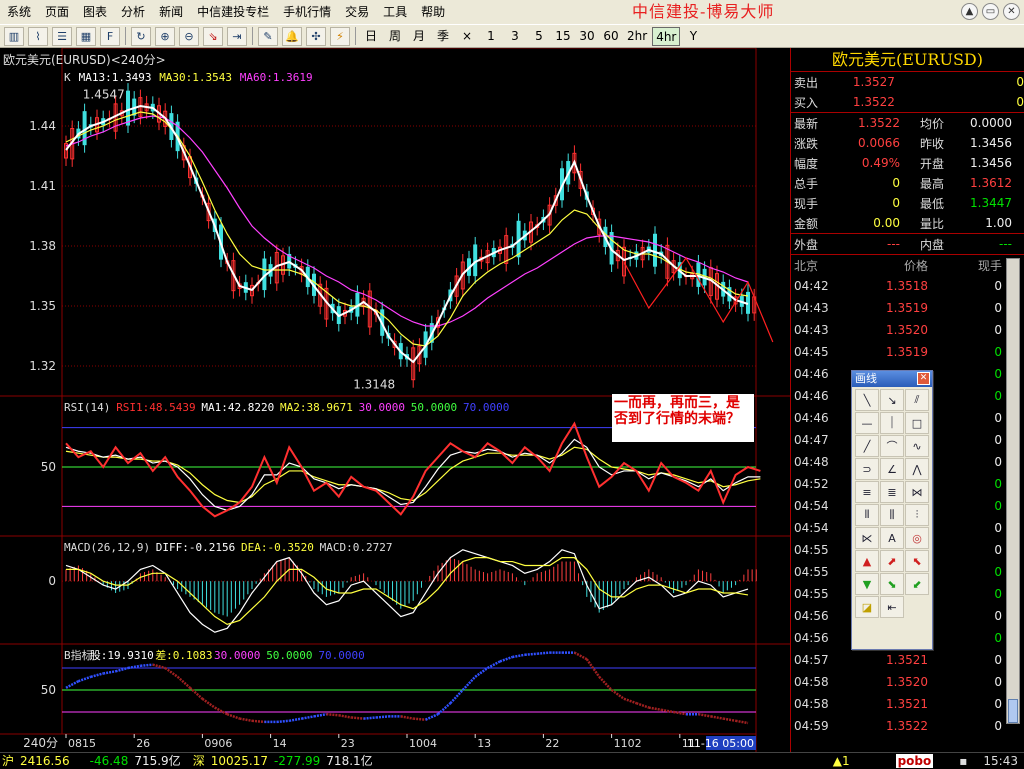 Image resolution: width=1024 pixels, height=769 pixels. Describe the element at coordinates (110, 36) in the screenshot. I see `f10-icon: F` at that location.